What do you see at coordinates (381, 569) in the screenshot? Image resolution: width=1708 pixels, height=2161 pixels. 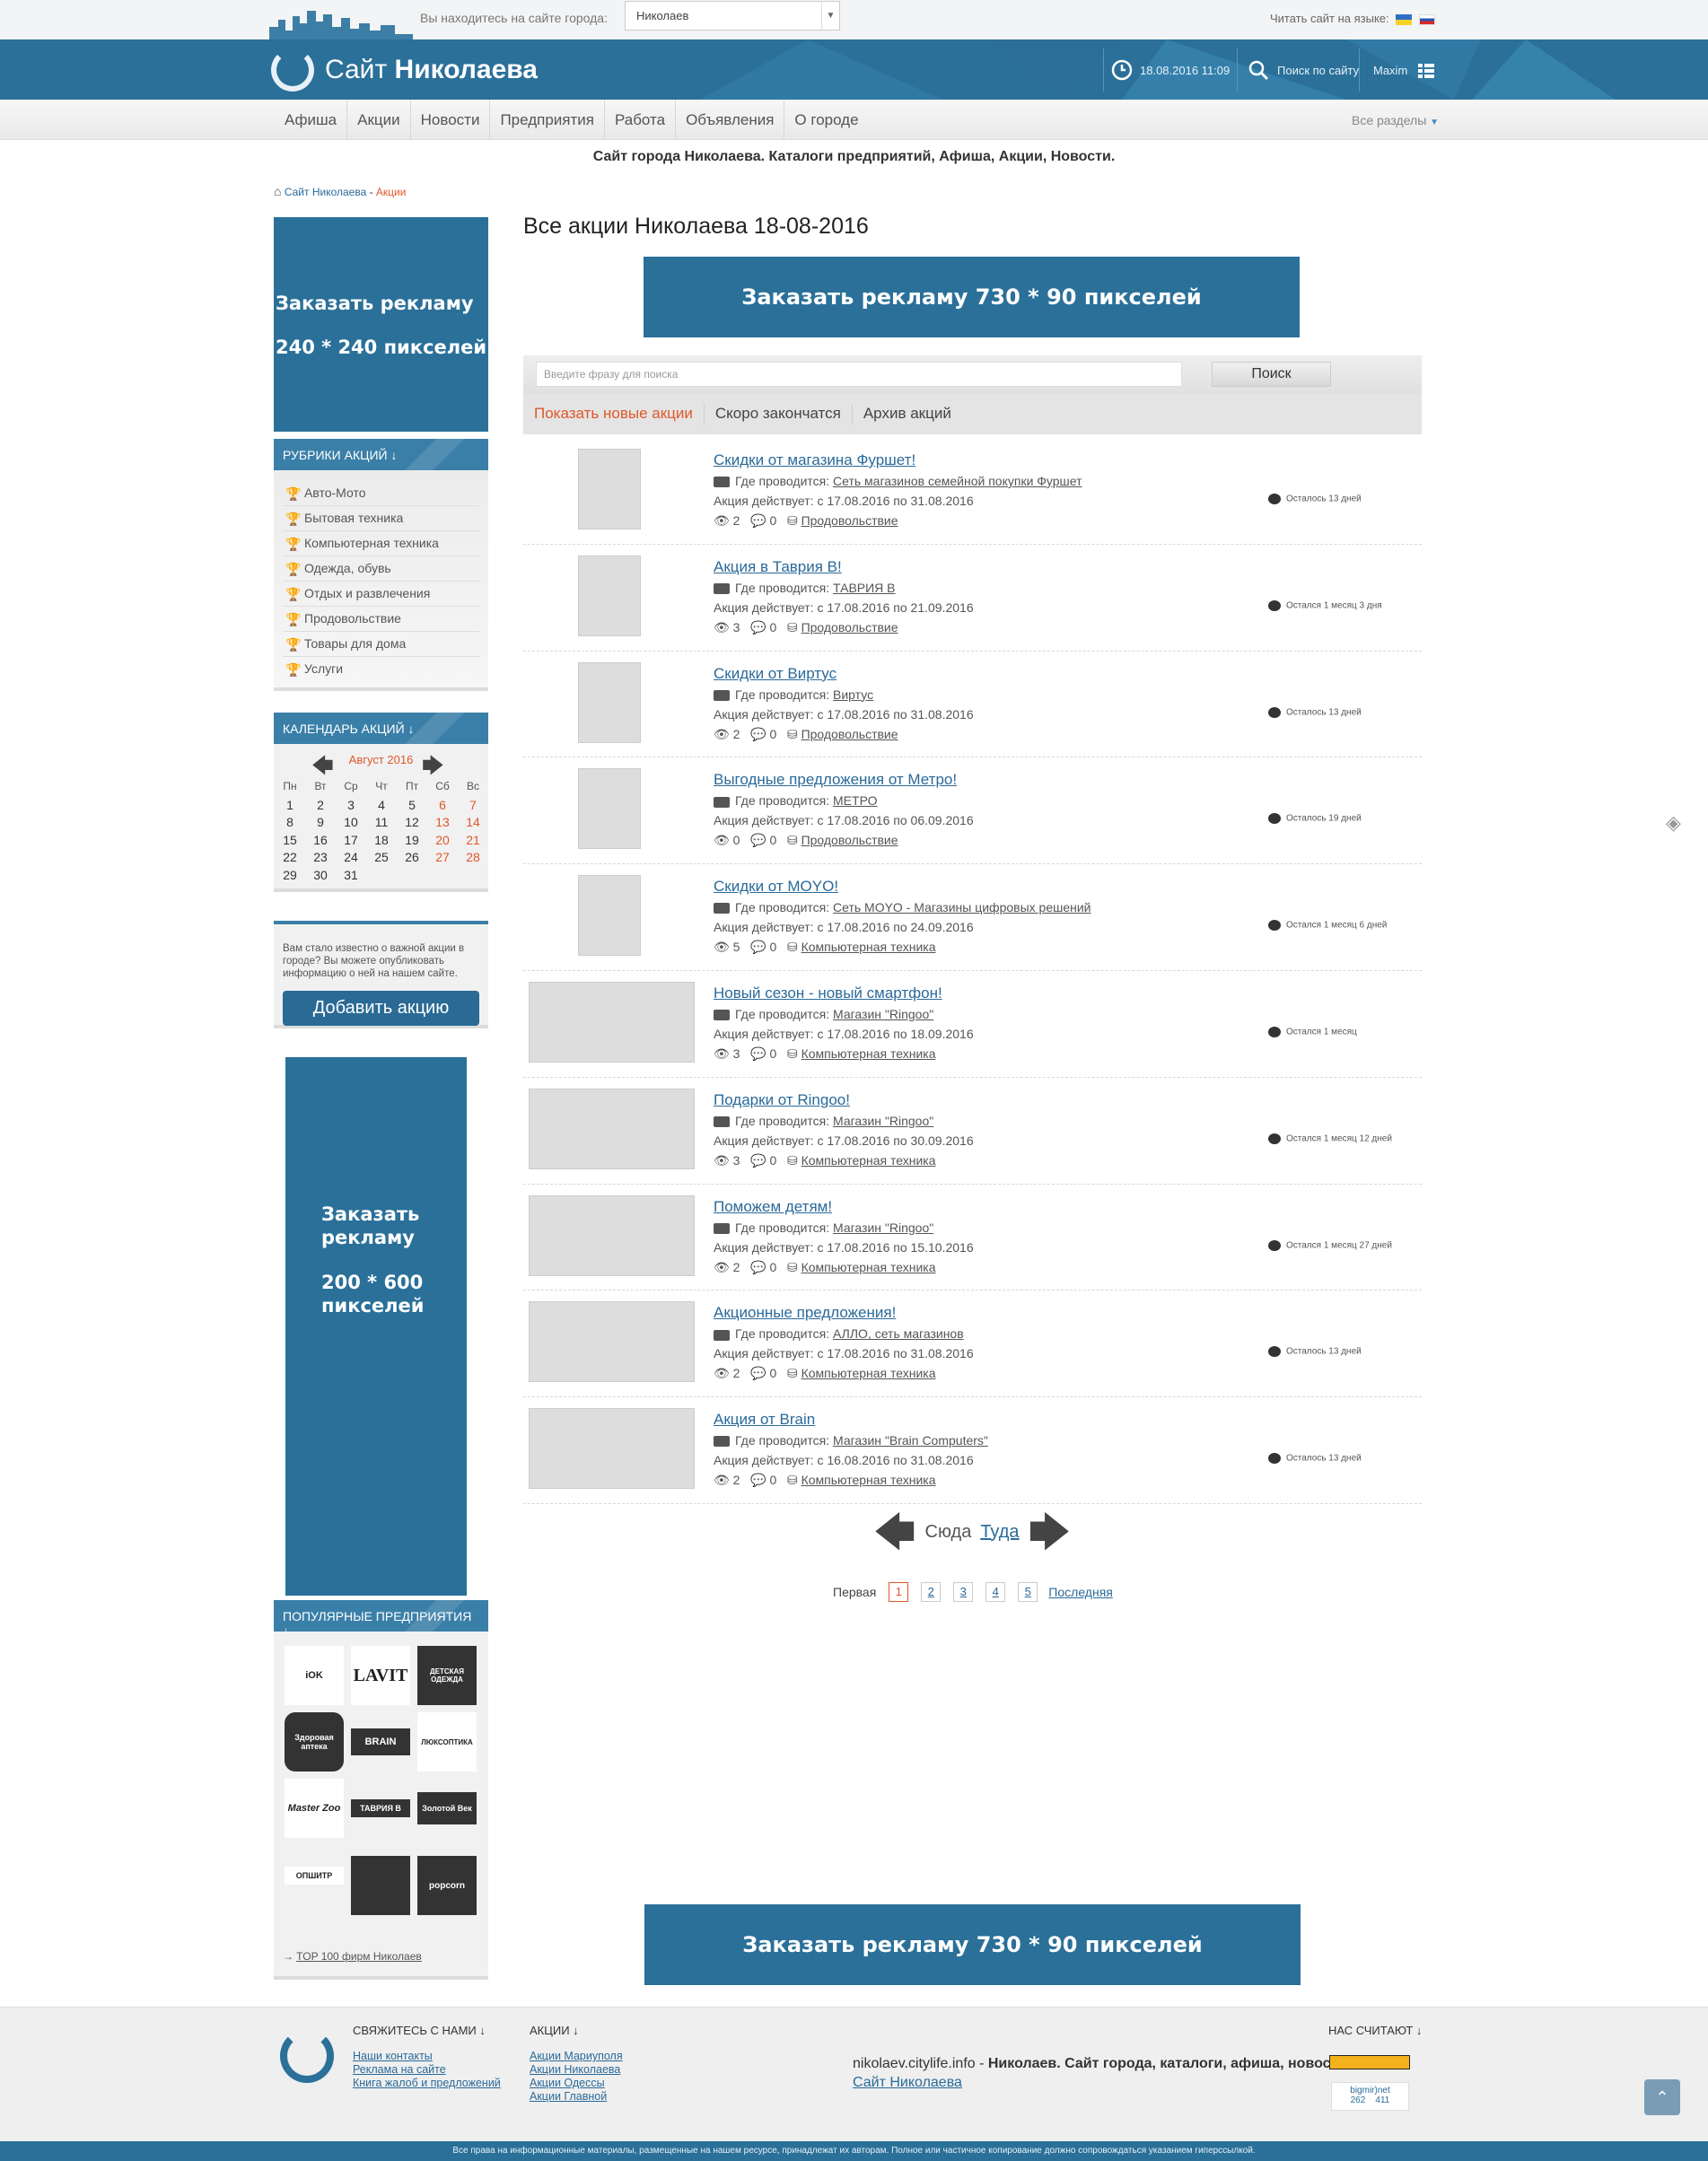 I see `rubric-item: 🏆 Одежда, обувь` at bounding box center [381, 569].